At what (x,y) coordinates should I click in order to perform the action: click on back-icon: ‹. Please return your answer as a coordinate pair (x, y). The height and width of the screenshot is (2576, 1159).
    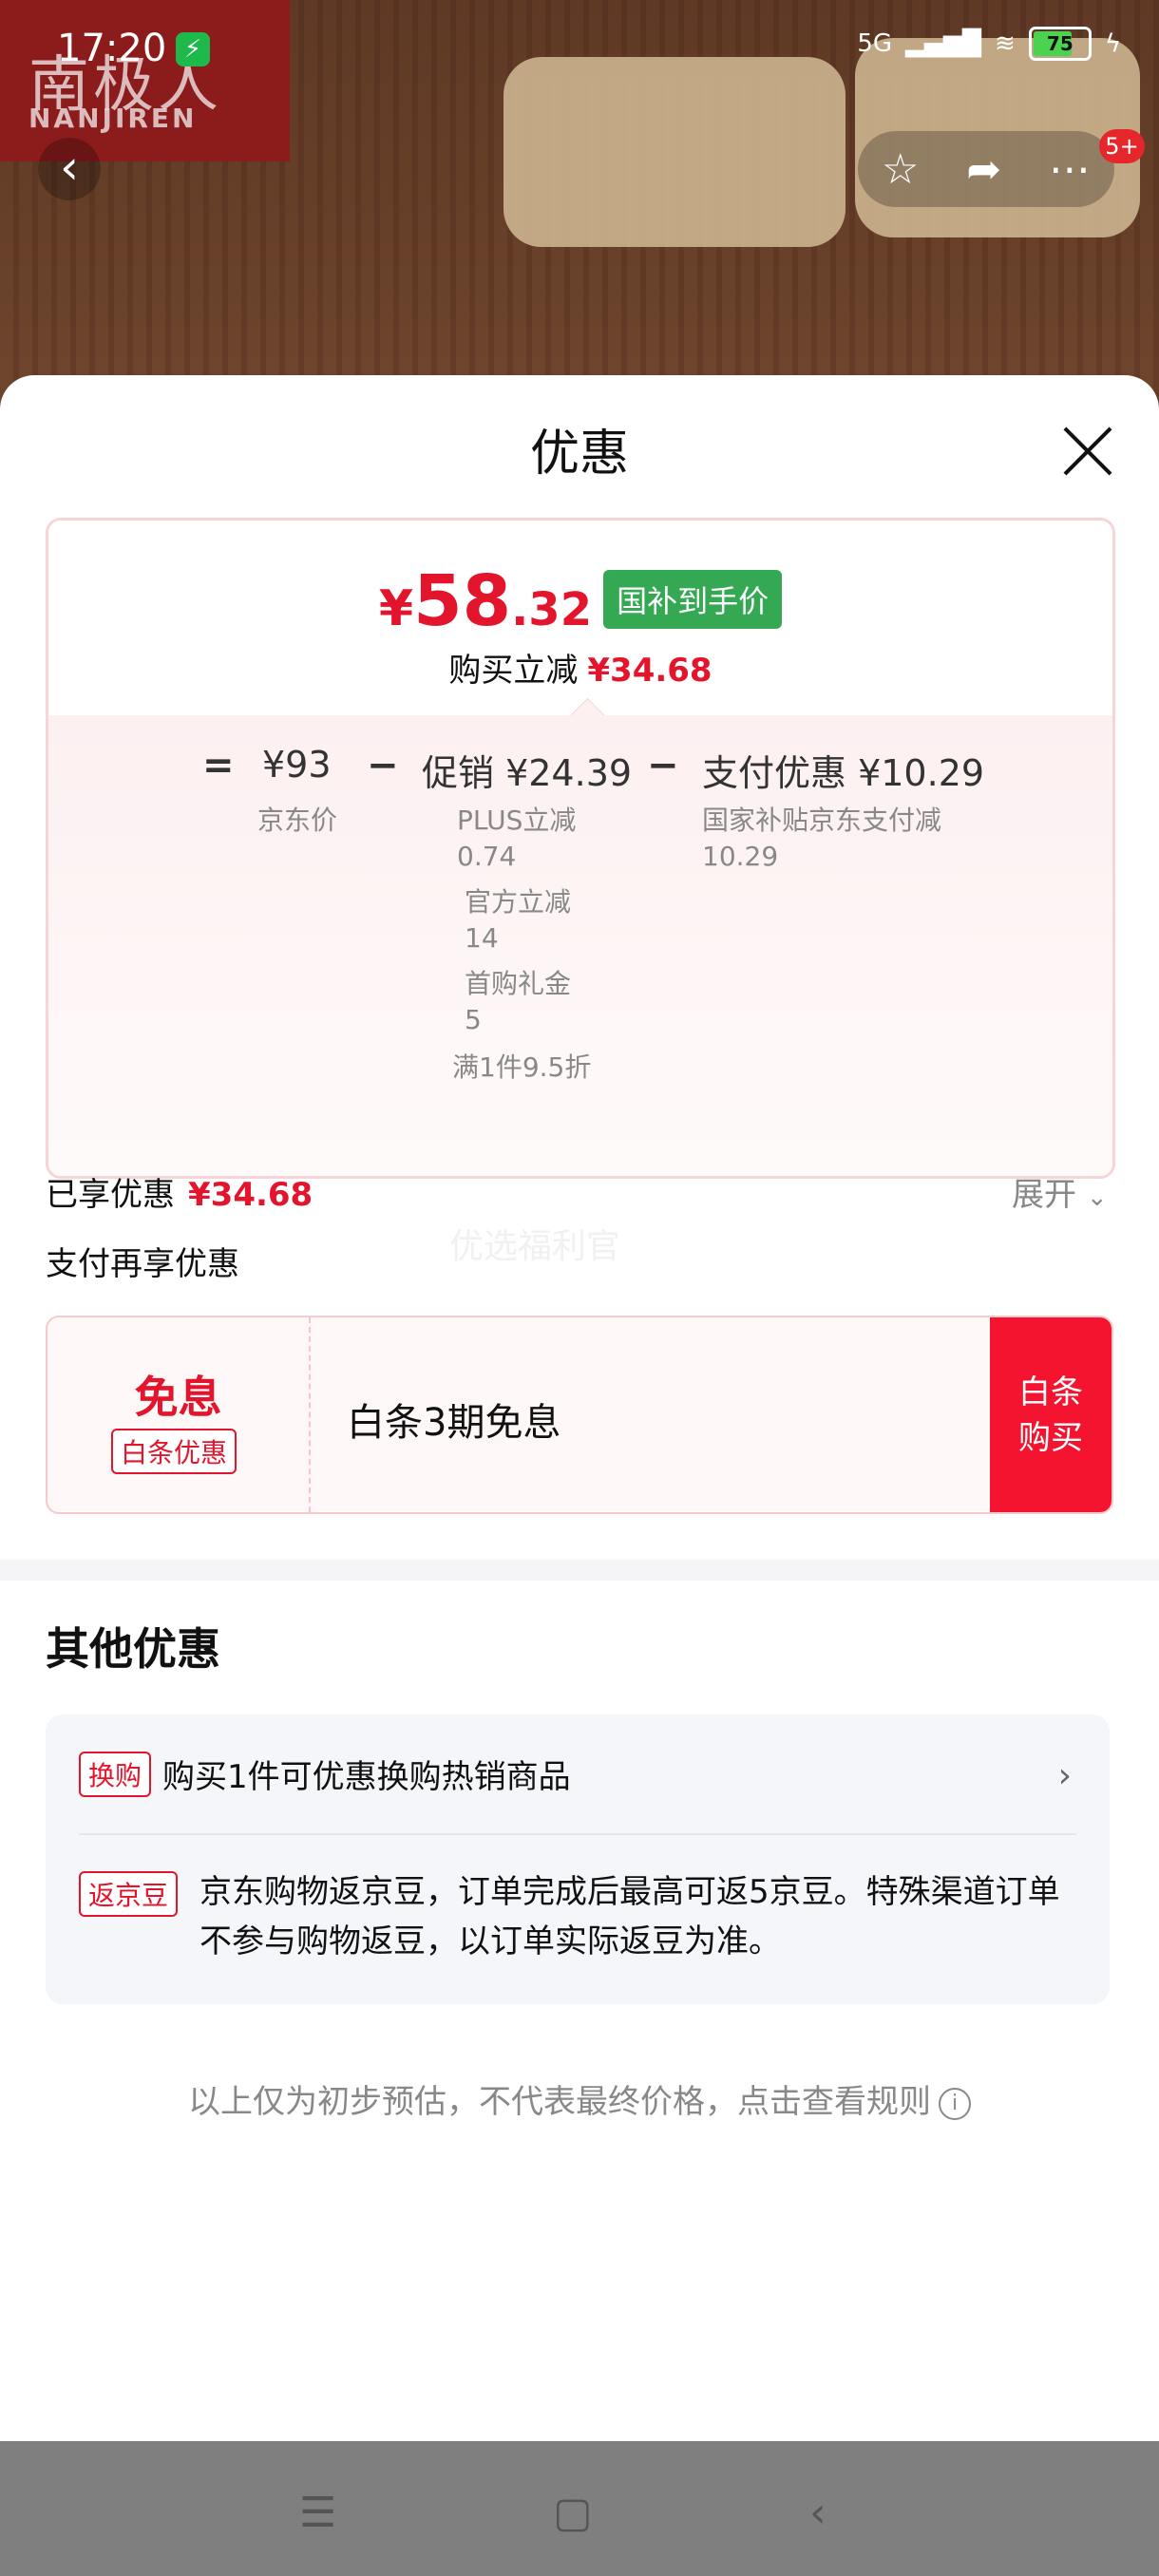
    Looking at the image, I should click on (817, 2513).